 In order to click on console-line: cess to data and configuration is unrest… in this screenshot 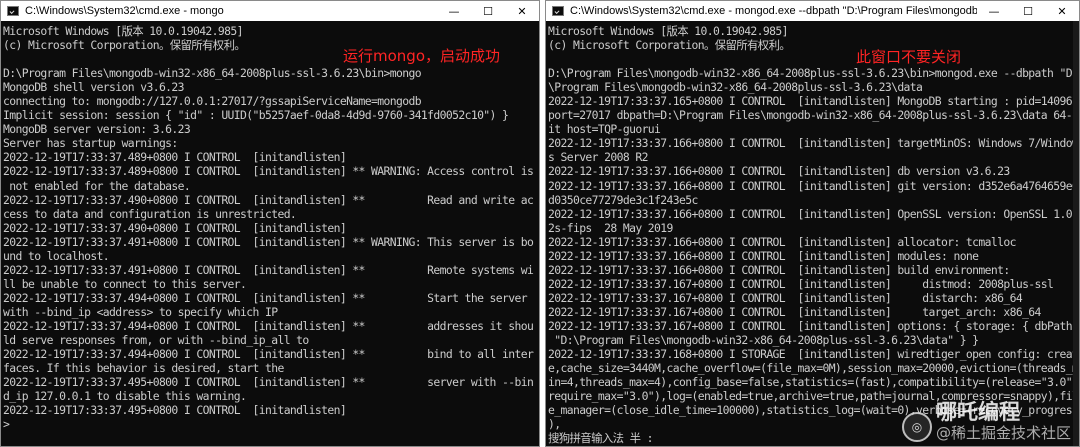, I will do `click(150, 213)`.